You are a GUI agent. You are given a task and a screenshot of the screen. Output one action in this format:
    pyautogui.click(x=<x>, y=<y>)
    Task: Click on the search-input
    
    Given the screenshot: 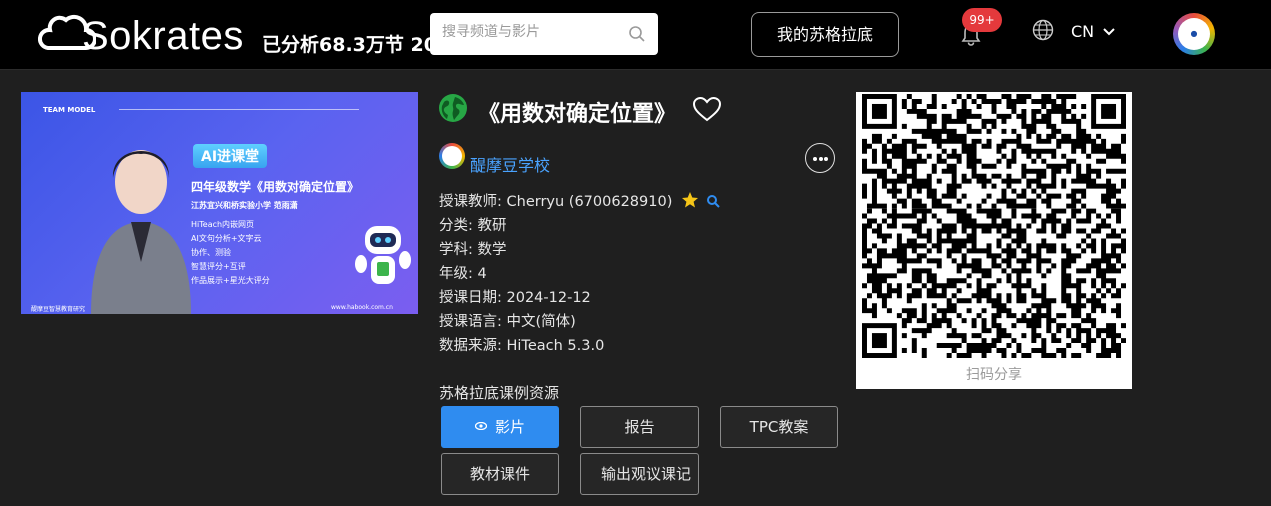 What is the action you would take?
    pyautogui.click(x=532, y=32)
    